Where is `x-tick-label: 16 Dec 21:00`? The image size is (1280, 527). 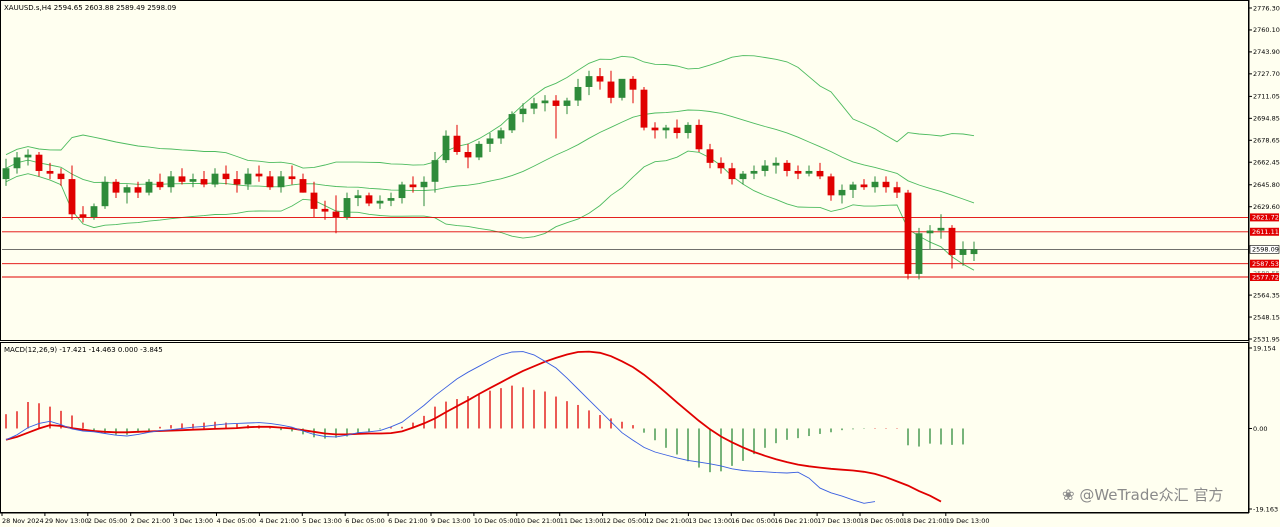 x-tick-label: 16 Dec 21:00 is located at coordinates (796, 521).